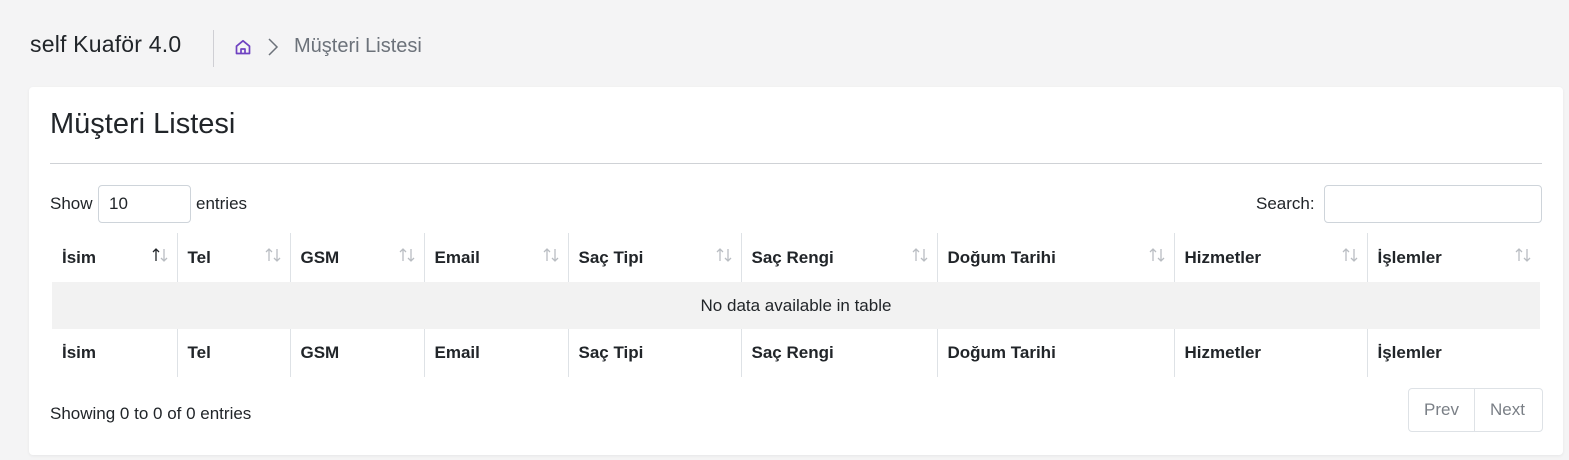 The width and height of the screenshot is (1569, 460). What do you see at coordinates (356, 257) in the screenshot?
I see `column-header-gsm: GSM` at bounding box center [356, 257].